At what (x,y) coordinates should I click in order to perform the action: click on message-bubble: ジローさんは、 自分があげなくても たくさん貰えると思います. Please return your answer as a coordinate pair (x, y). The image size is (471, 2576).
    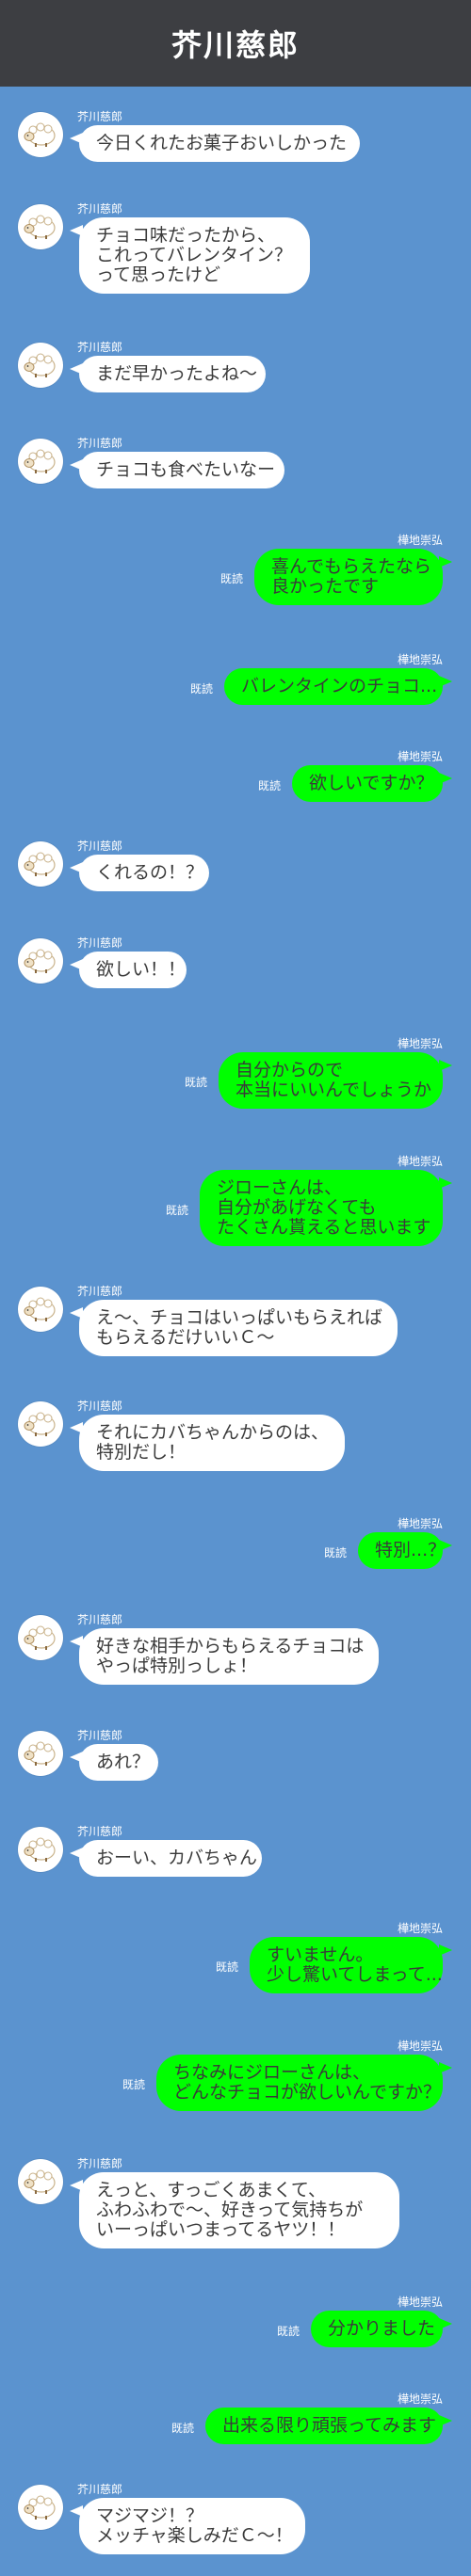
    Looking at the image, I should click on (326, 1208).